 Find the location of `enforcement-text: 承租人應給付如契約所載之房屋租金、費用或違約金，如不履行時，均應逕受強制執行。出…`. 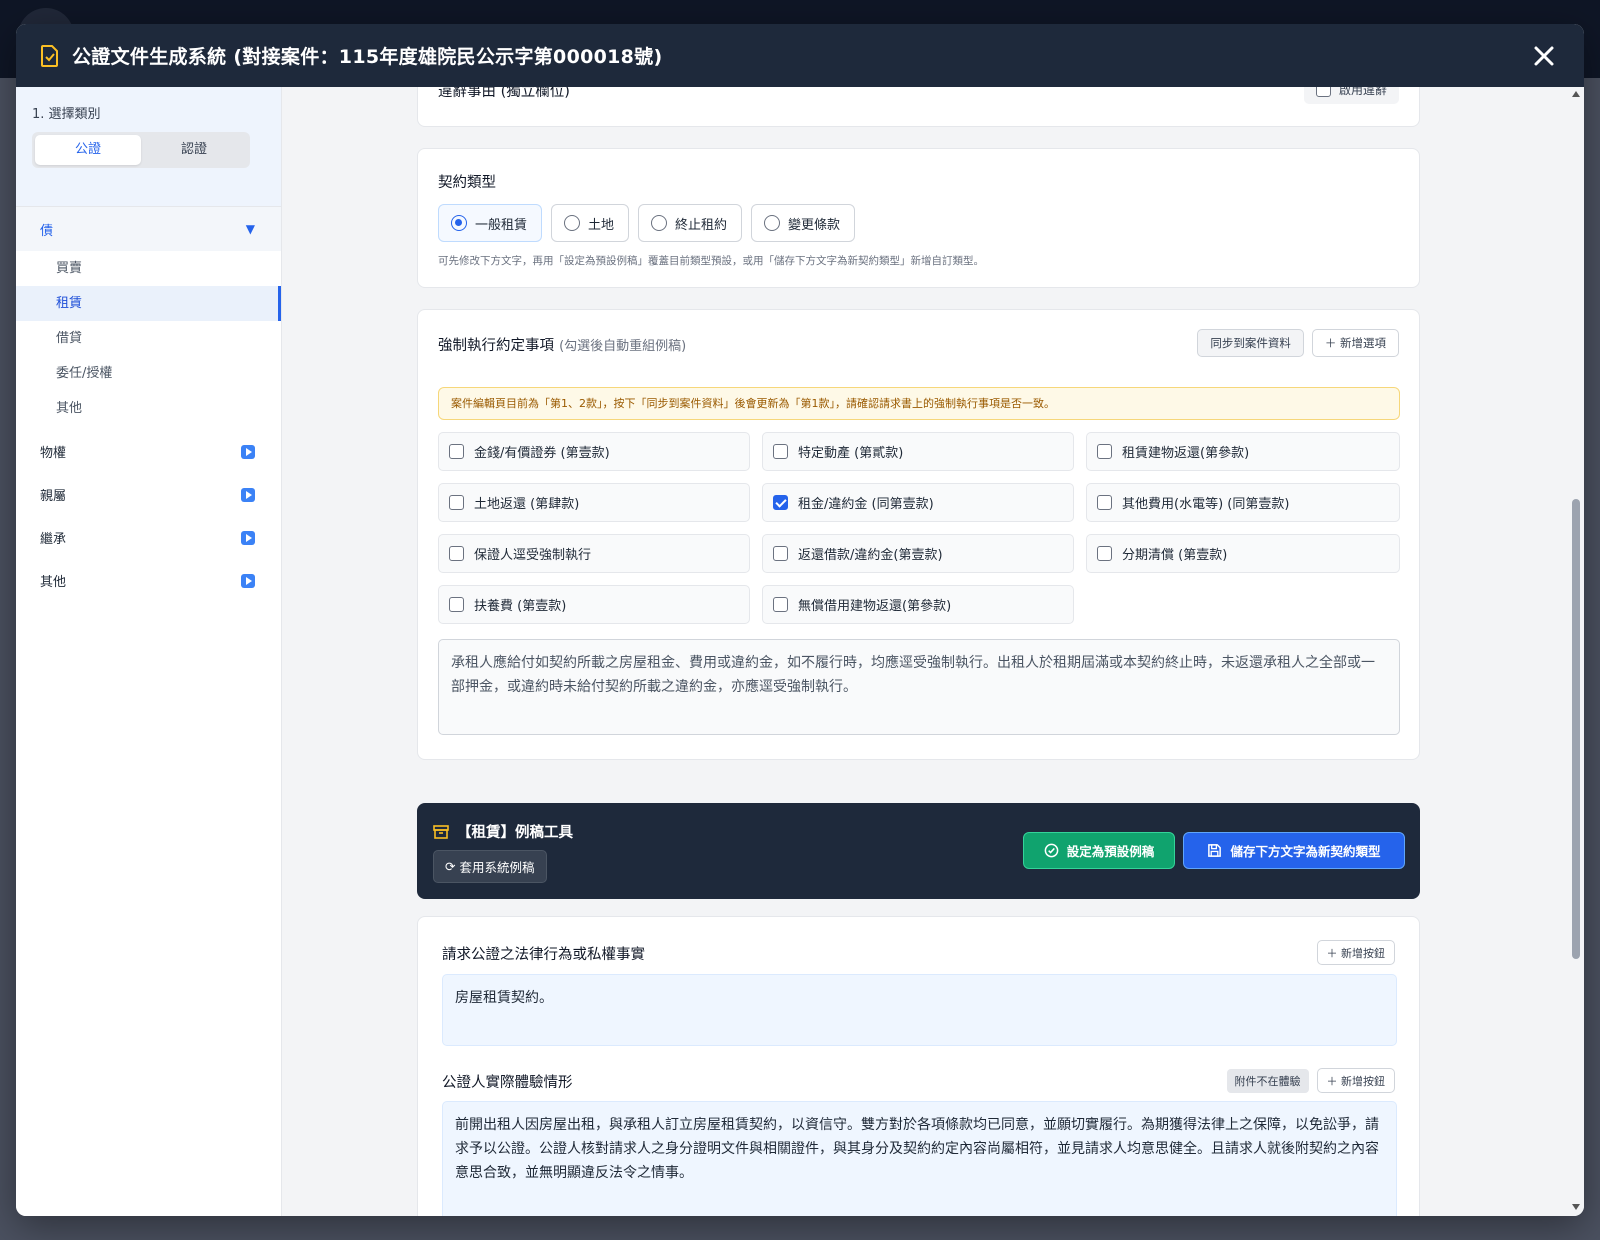

enforcement-text: 承租人應給付如契約所載之房屋租金、費用或違約金，如不履行時，均應逕受強制執行。出… is located at coordinates (919, 687).